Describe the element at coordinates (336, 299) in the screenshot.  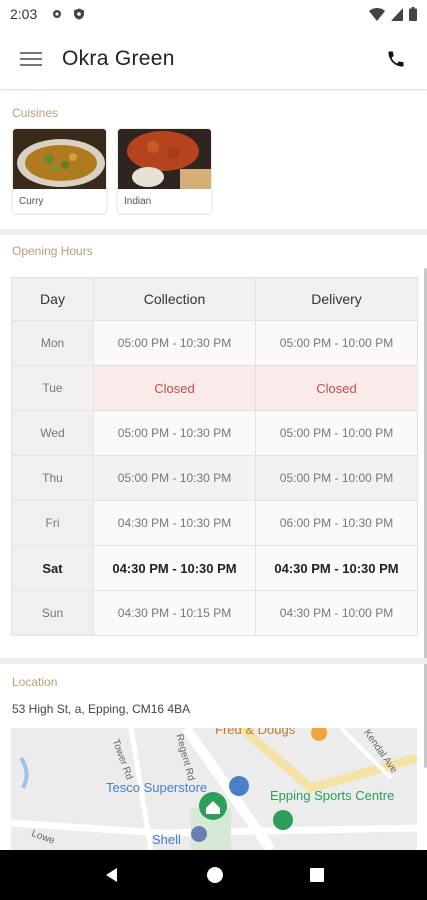
I see `header-delivery: Delivery` at that location.